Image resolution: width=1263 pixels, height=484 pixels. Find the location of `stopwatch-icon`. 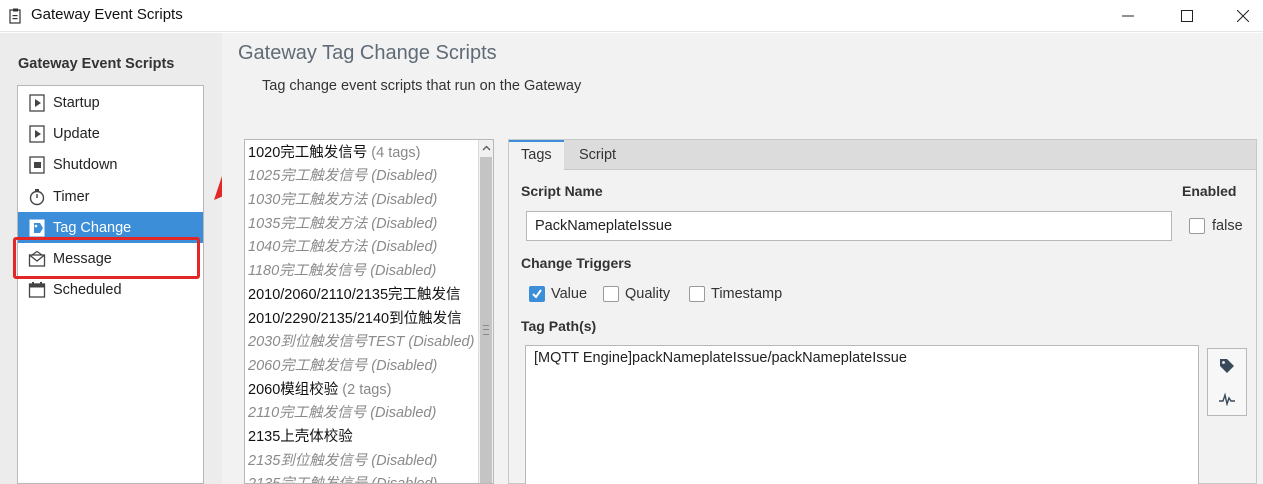

stopwatch-icon is located at coordinates (37, 197).